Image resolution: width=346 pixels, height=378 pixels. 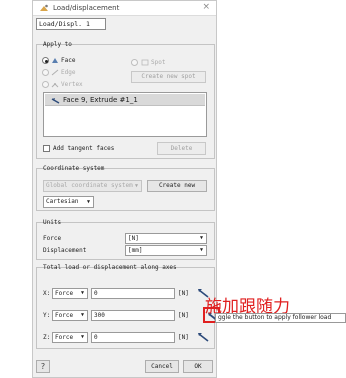 What do you see at coordinates (47, 315) in the screenshot?
I see `y-axis-label: Y:` at bounding box center [47, 315].